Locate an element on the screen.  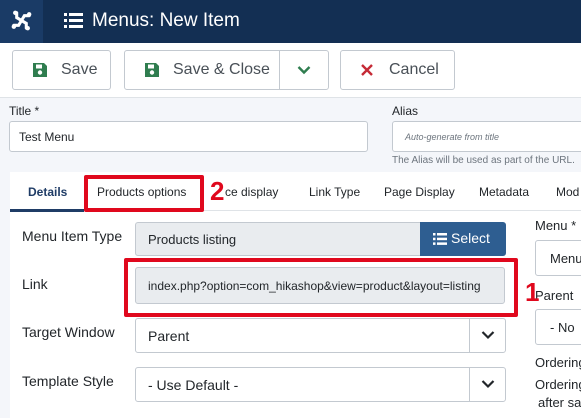
active-tab-indicator is located at coordinates (47, 210).